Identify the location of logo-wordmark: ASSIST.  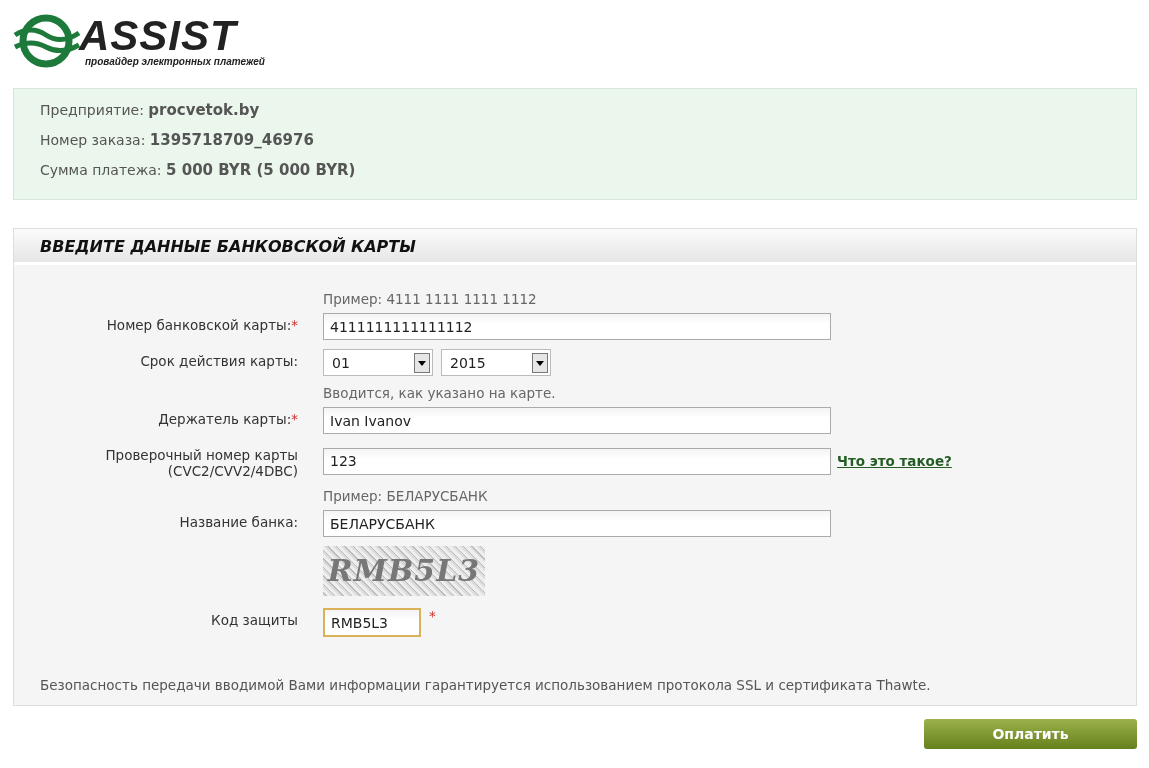
(159, 35).